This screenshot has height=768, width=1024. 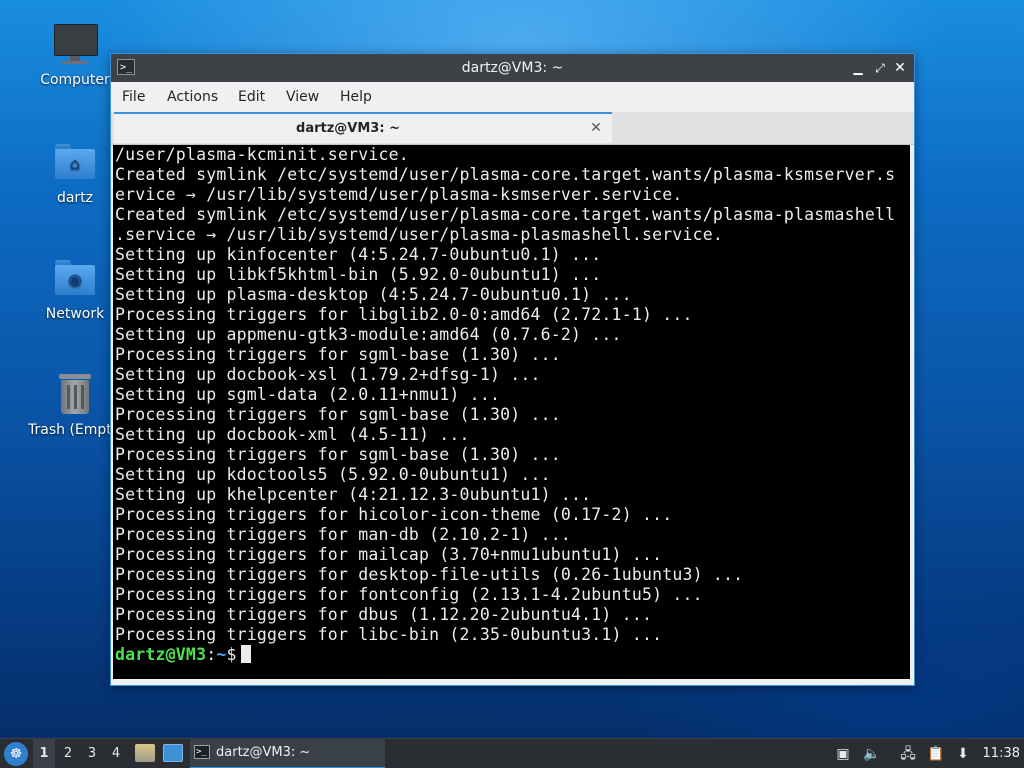 I want to click on window-title: dartz@VM3: ~, so click(x=512, y=68).